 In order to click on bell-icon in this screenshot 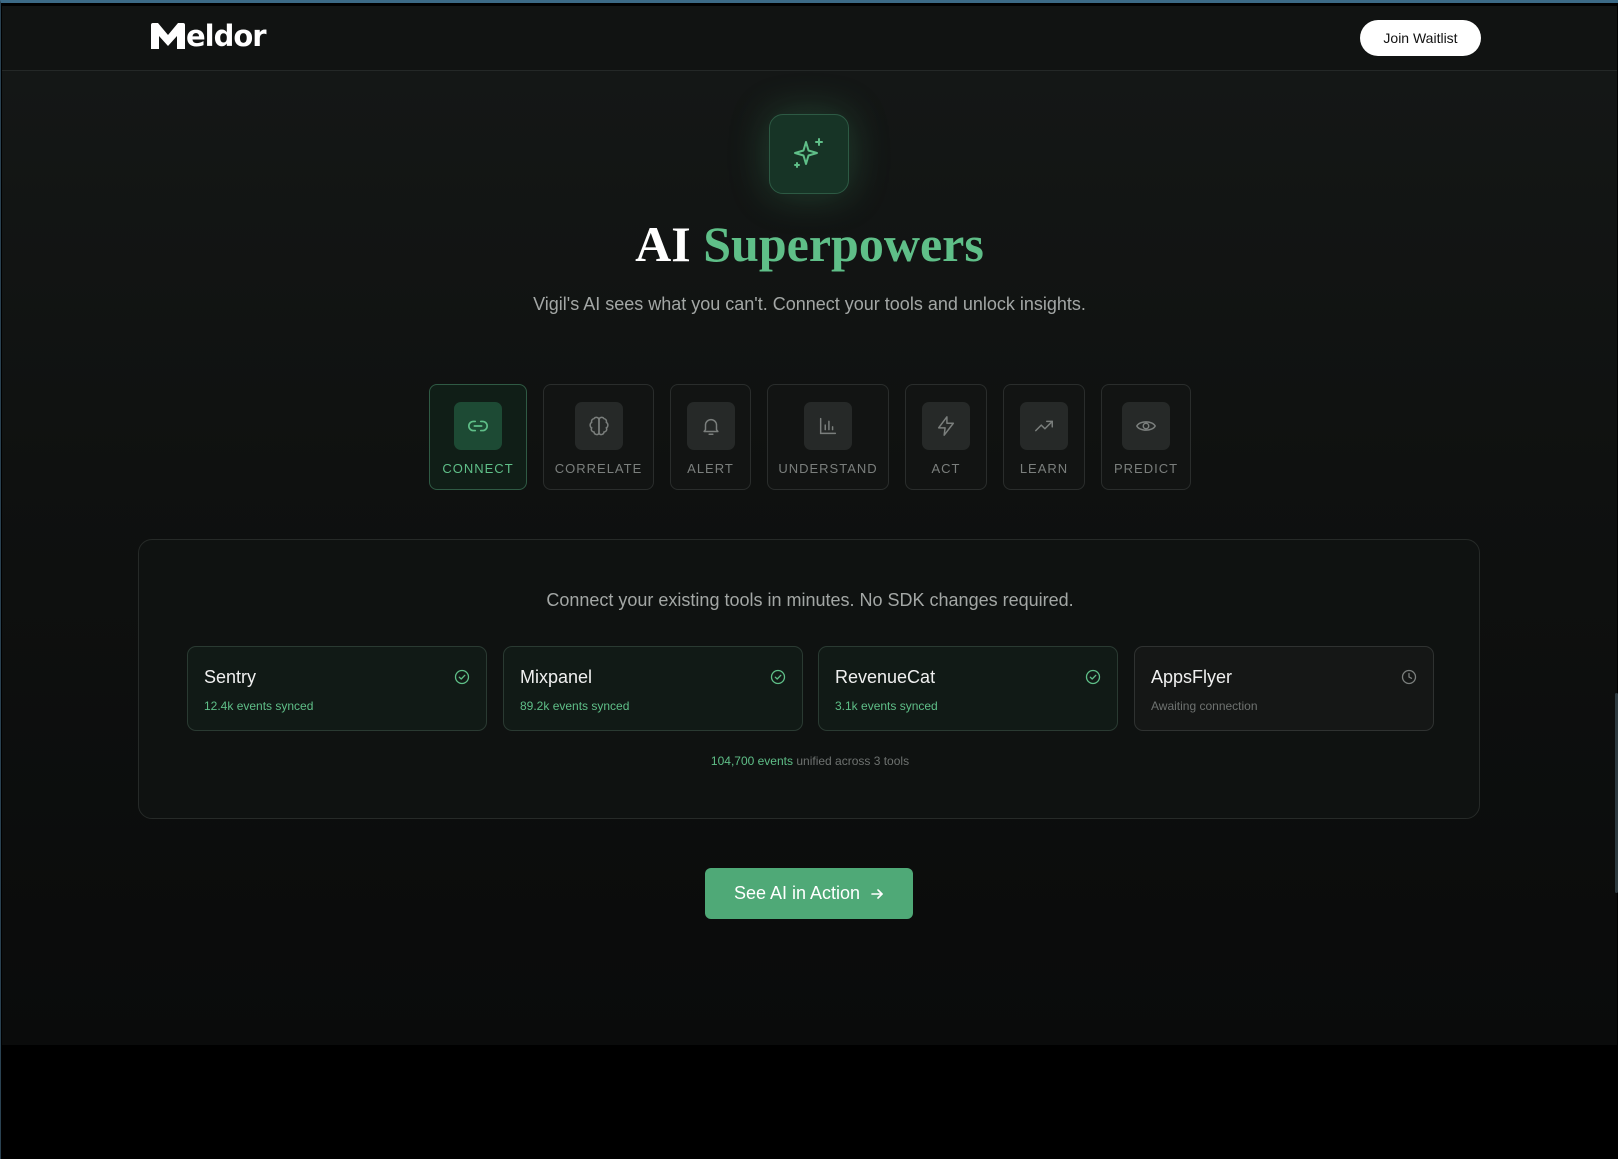, I will do `click(710, 426)`.